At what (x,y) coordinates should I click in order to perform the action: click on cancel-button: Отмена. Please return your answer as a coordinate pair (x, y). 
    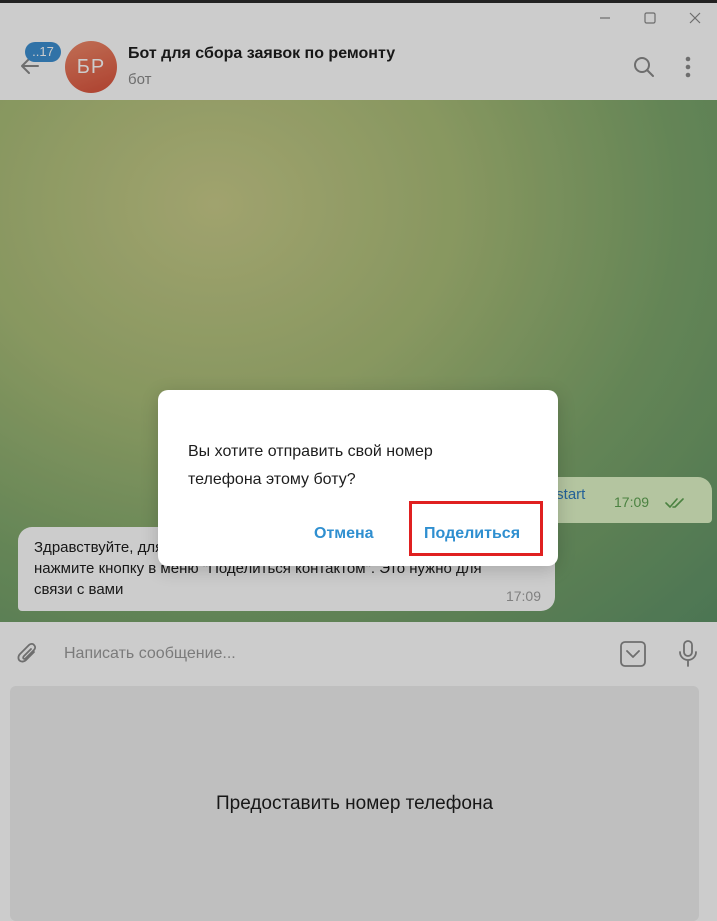
    Looking at the image, I should click on (344, 534).